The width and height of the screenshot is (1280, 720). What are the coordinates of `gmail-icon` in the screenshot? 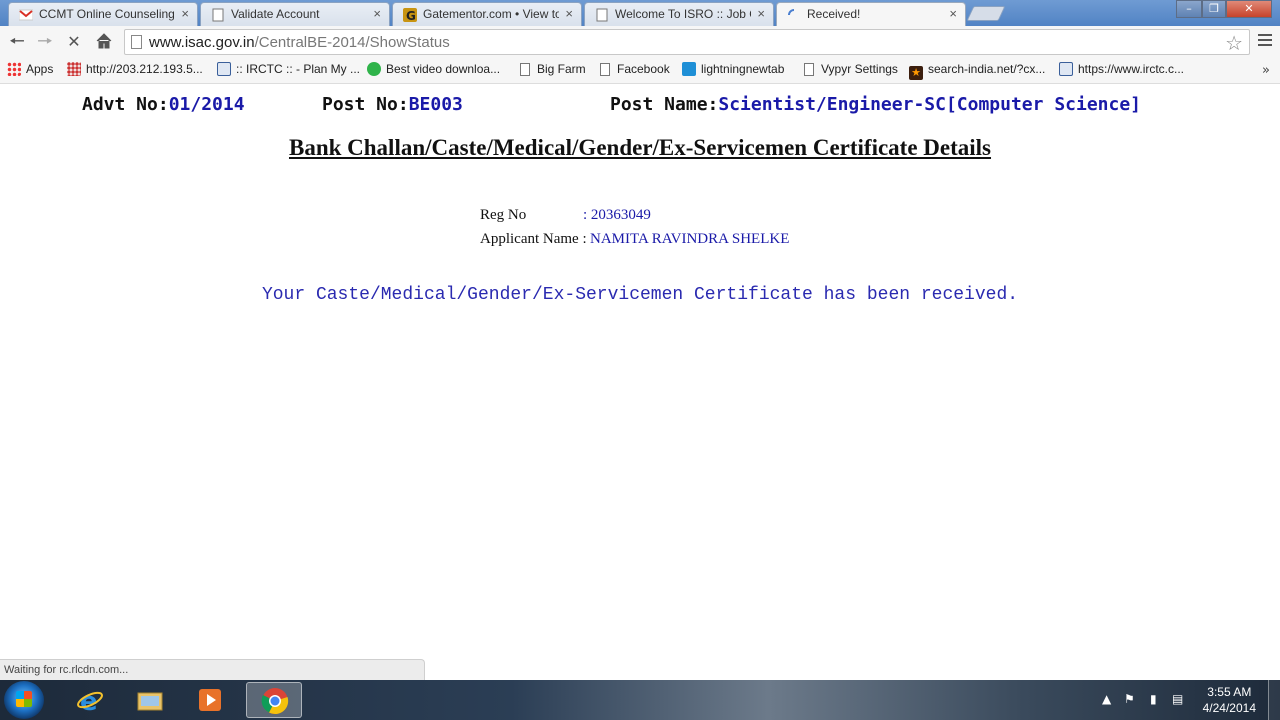 It's located at (26, 15).